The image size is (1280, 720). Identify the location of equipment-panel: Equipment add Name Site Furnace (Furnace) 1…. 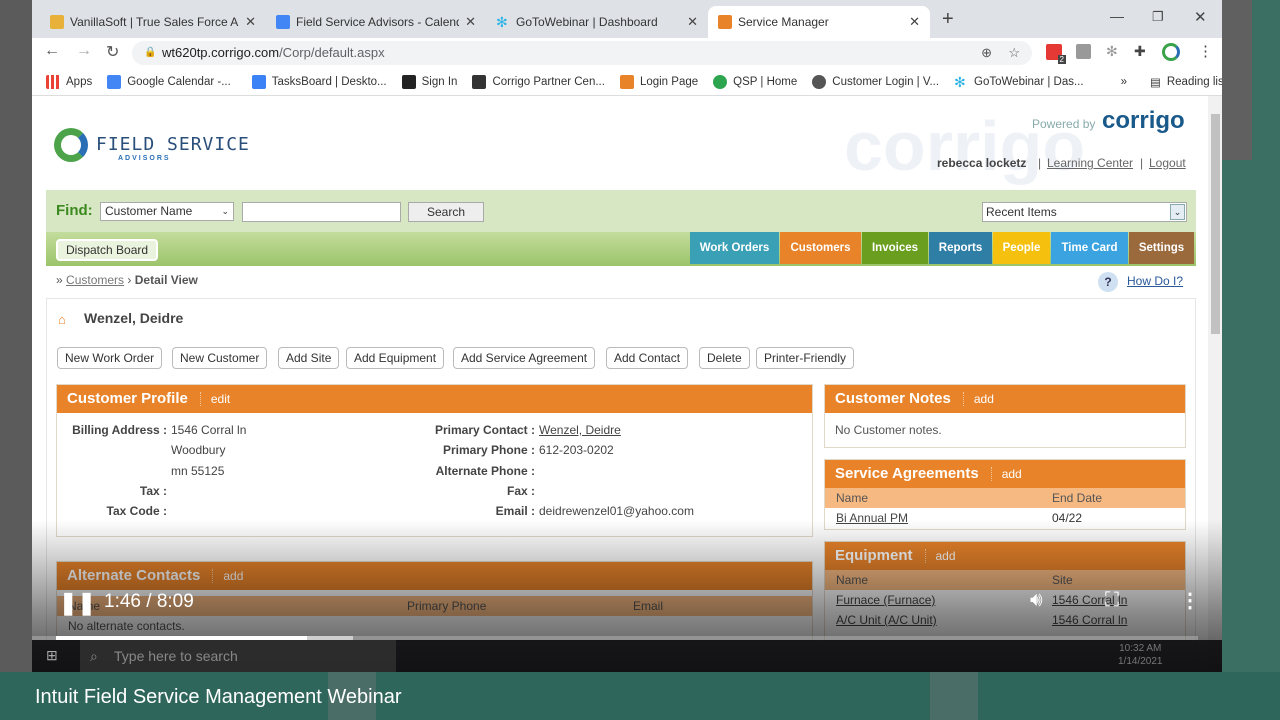
(1005, 591).